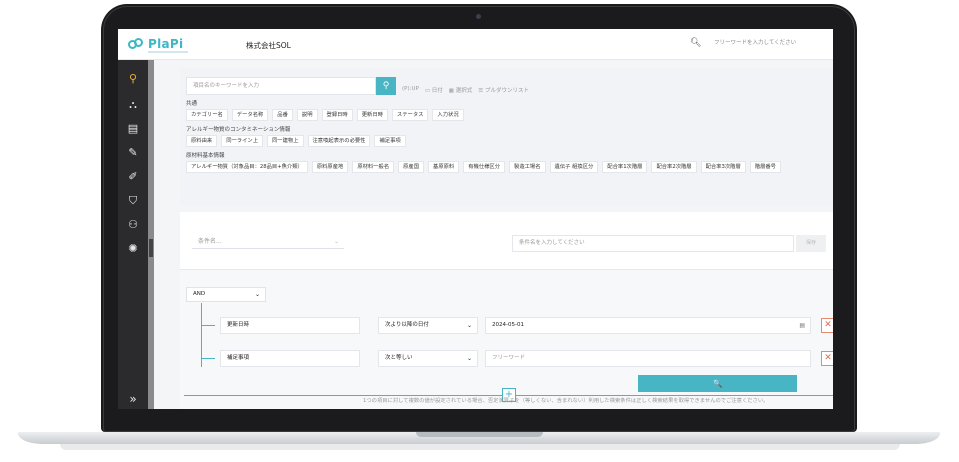  Describe the element at coordinates (444, 167) in the screenshot. I see `field-chip: 基原原料` at that location.